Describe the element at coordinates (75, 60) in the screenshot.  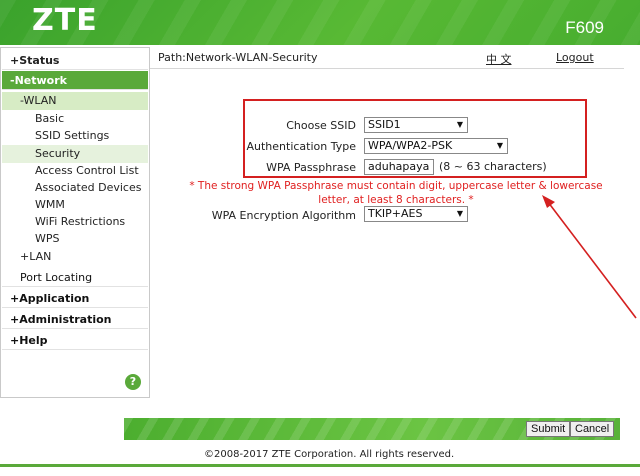
I see `menu-status: +Status` at that location.